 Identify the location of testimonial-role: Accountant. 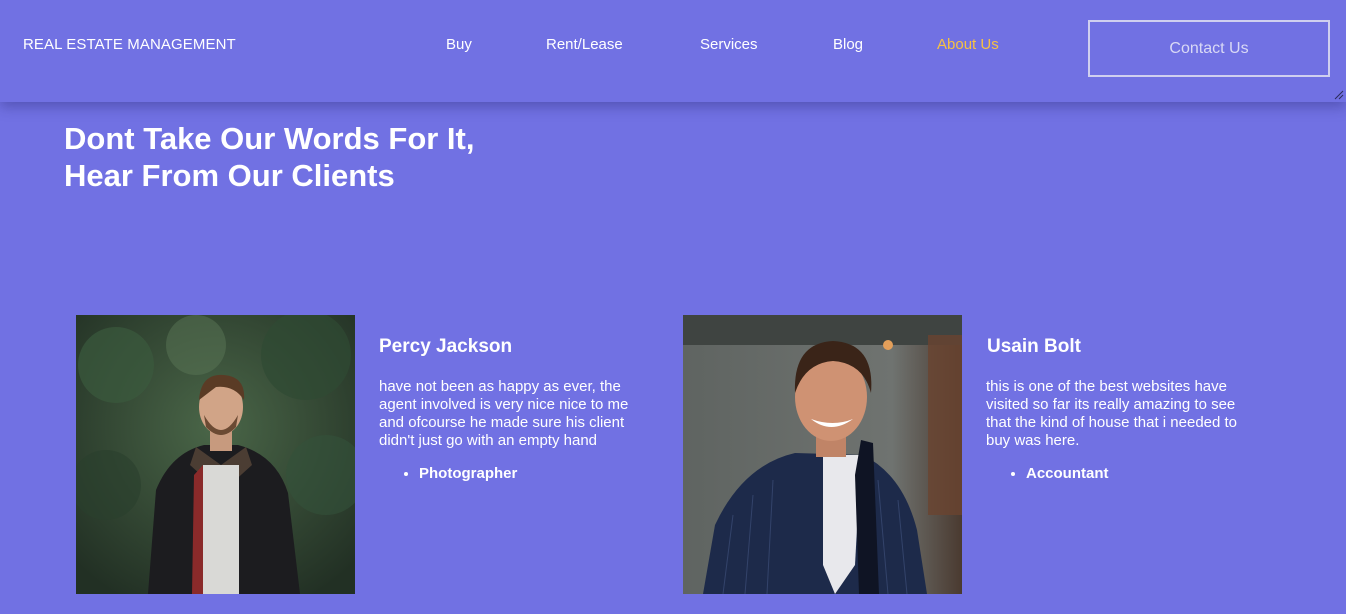
(1067, 473).